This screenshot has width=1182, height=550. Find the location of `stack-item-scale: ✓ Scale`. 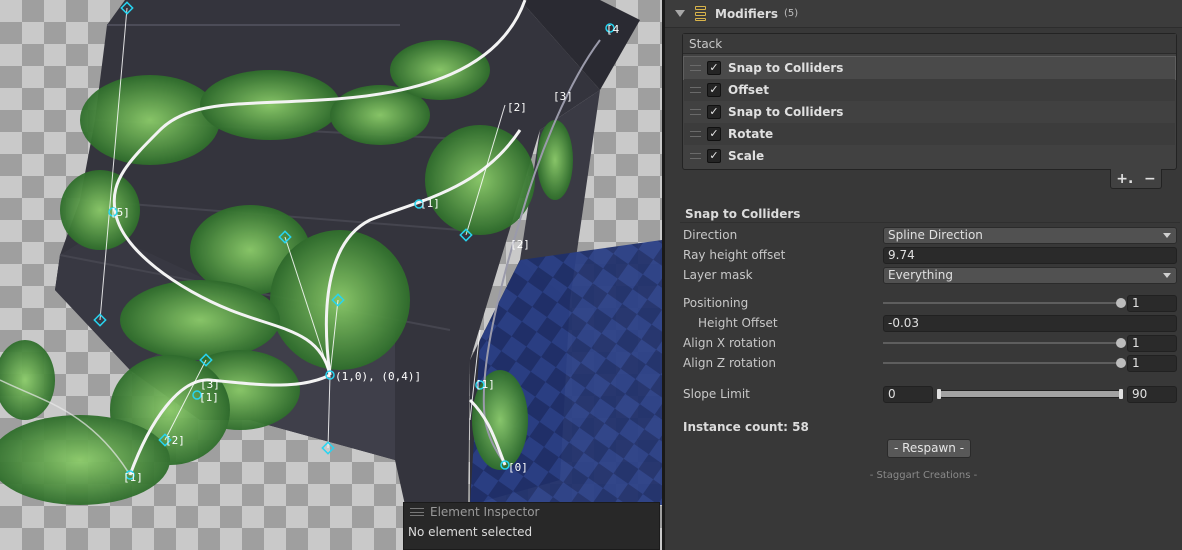

stack-item-scale: ✓ Scale is located at coordinates (929, 156).